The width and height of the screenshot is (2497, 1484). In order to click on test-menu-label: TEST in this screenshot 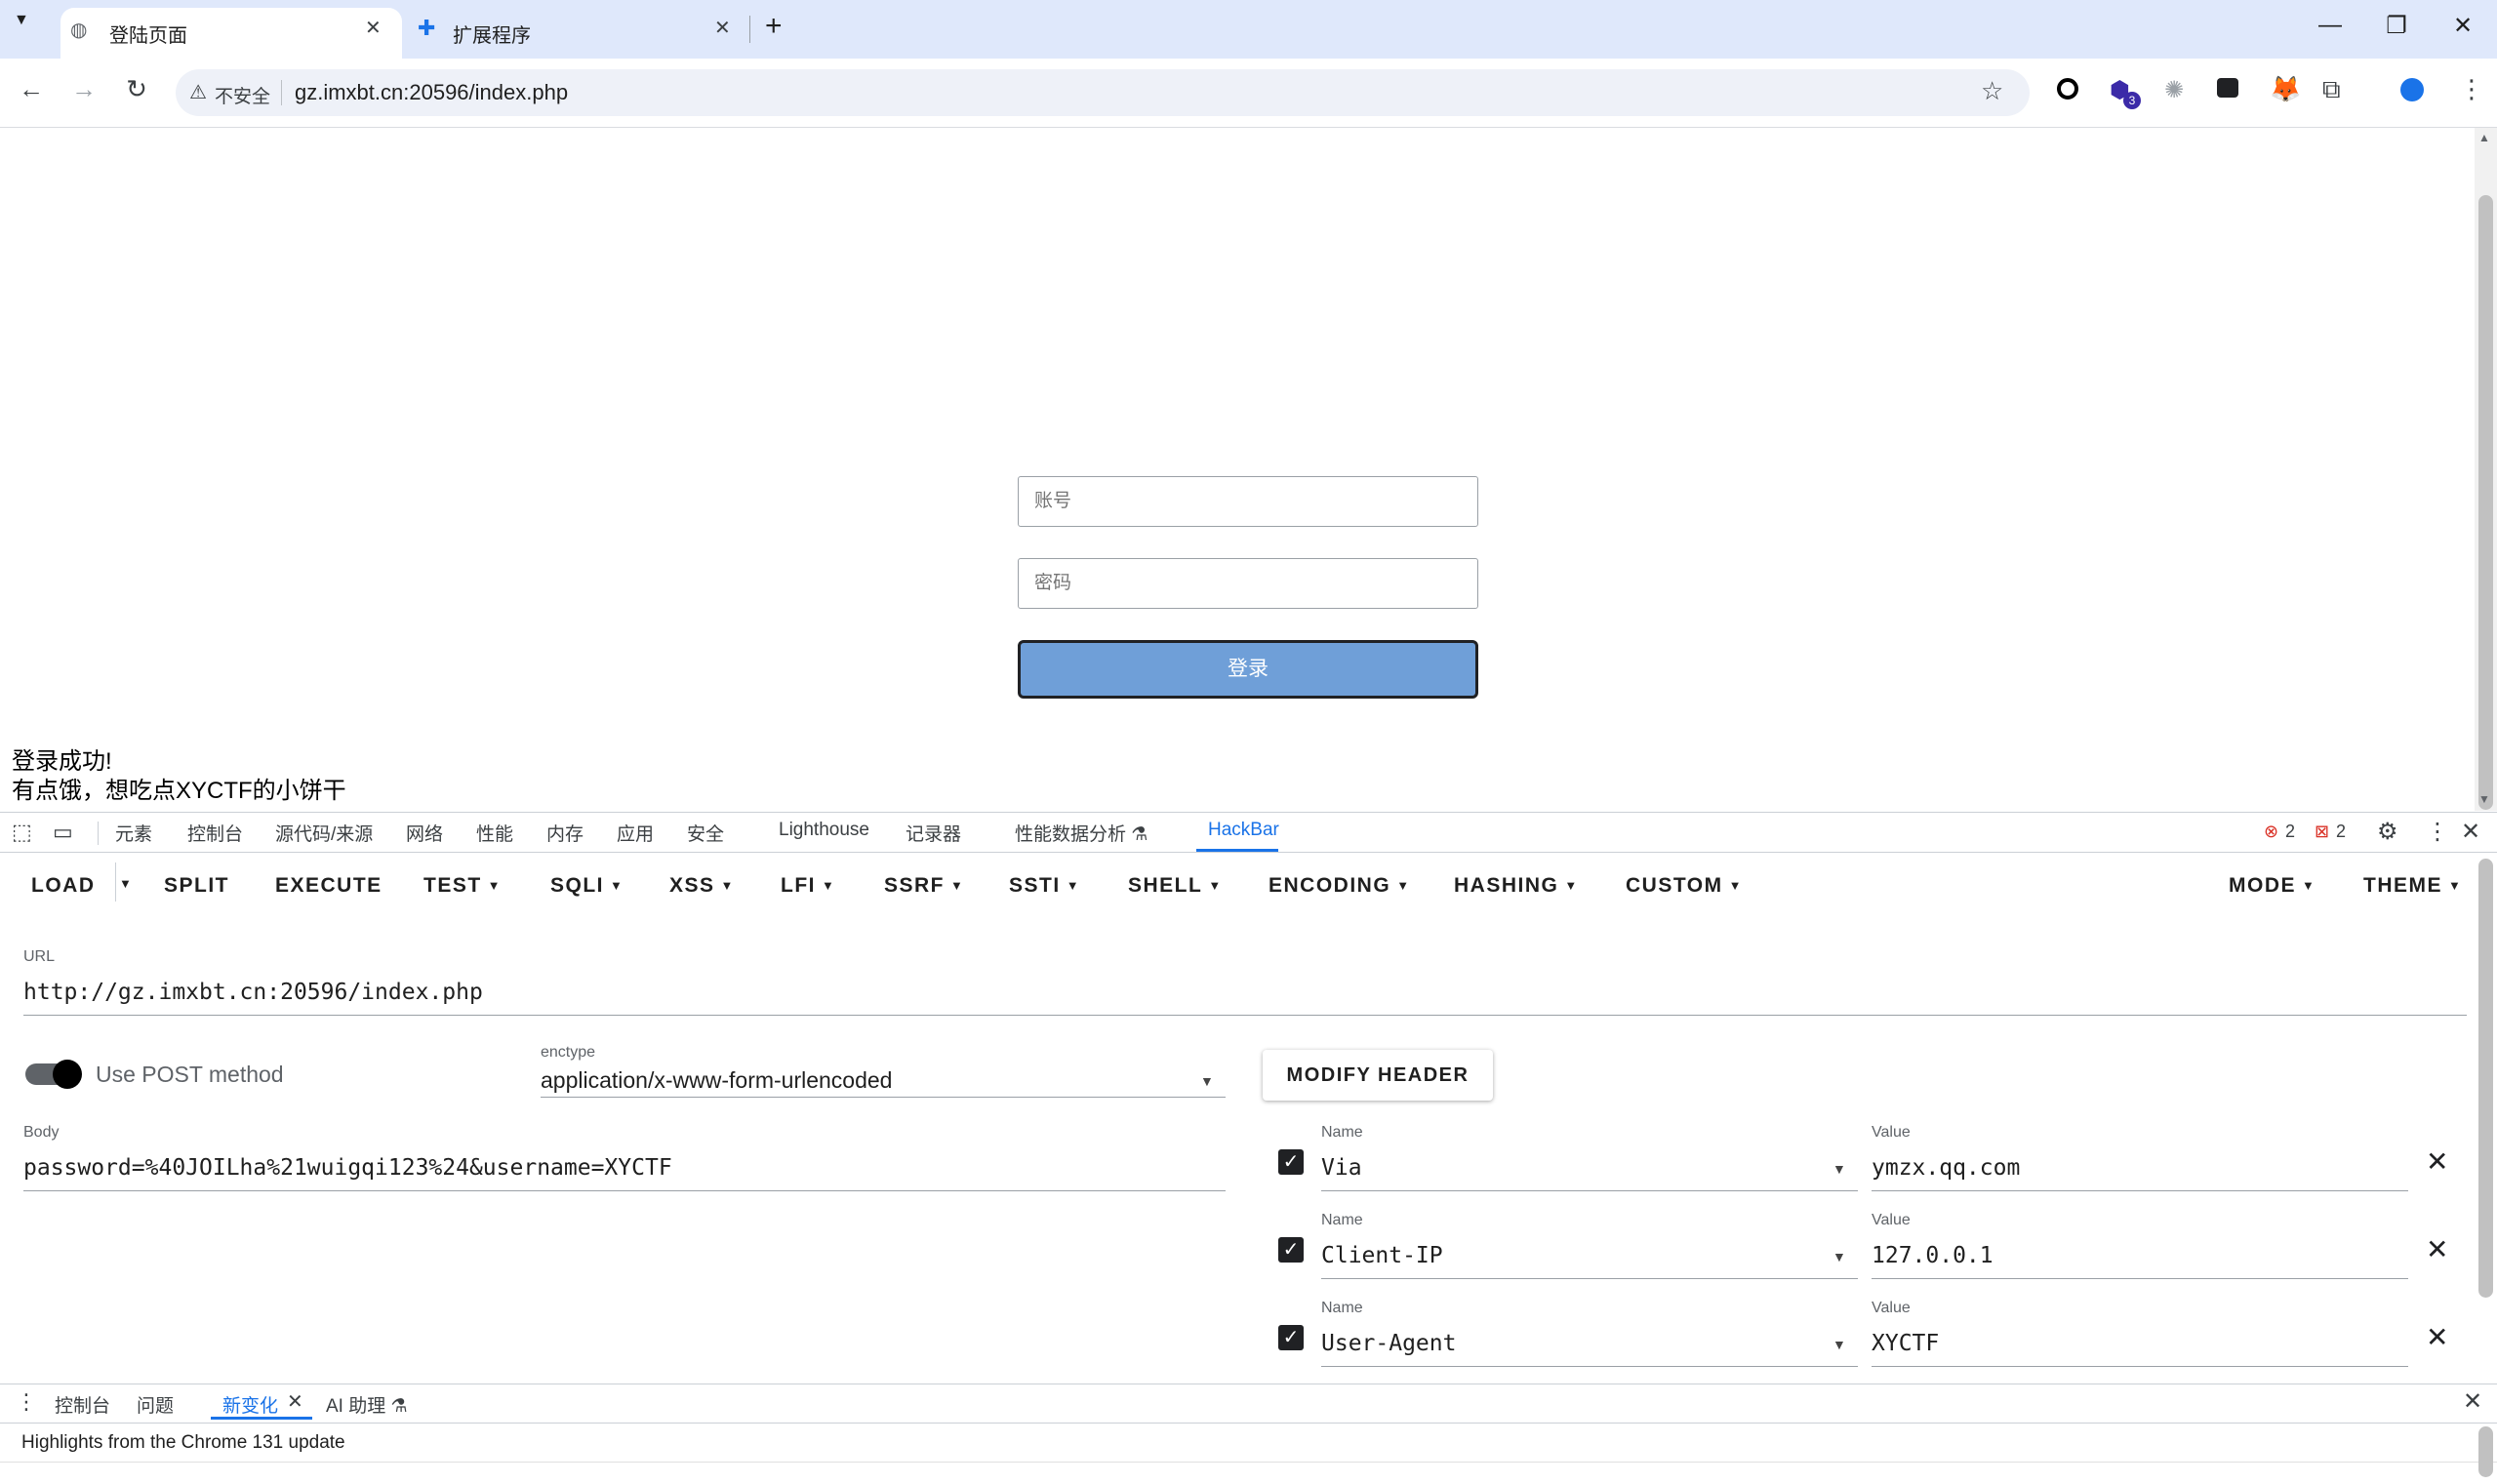, I will do `click(452, 885)`.